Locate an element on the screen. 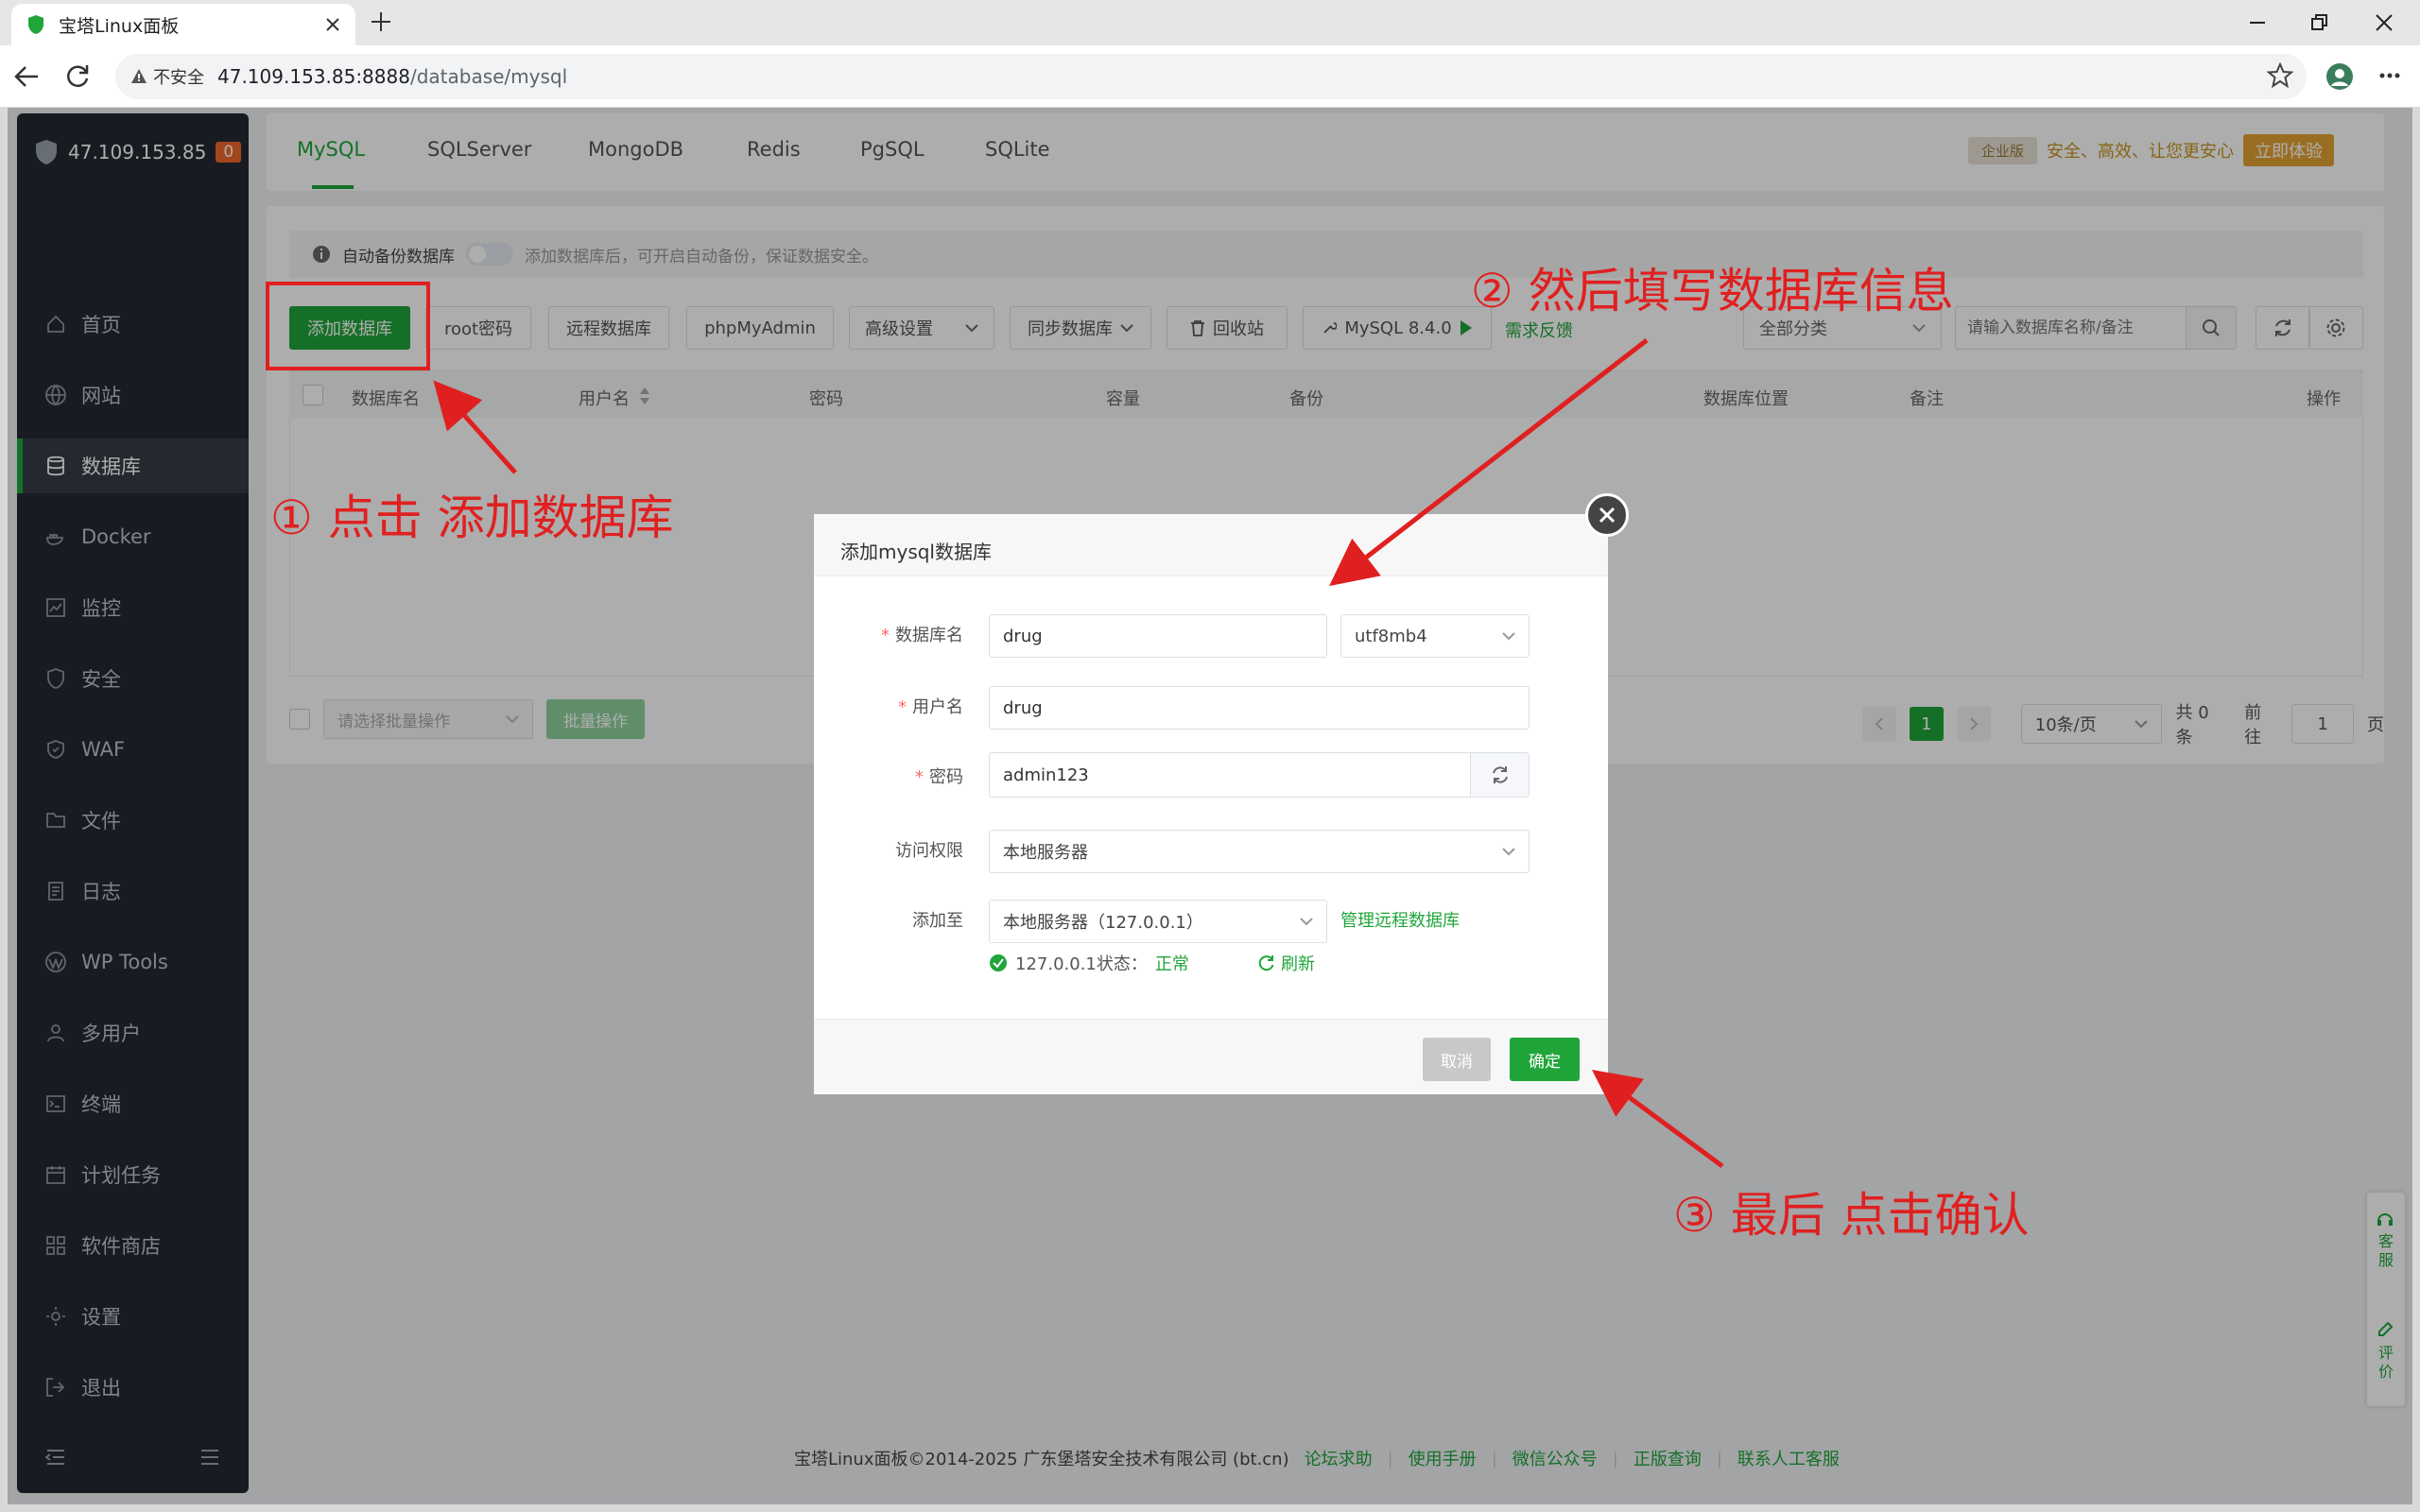 Image resolution: width=2420 pixels, height=1512 pixels. arrow-step2 is located at coordinates (1489, 462).